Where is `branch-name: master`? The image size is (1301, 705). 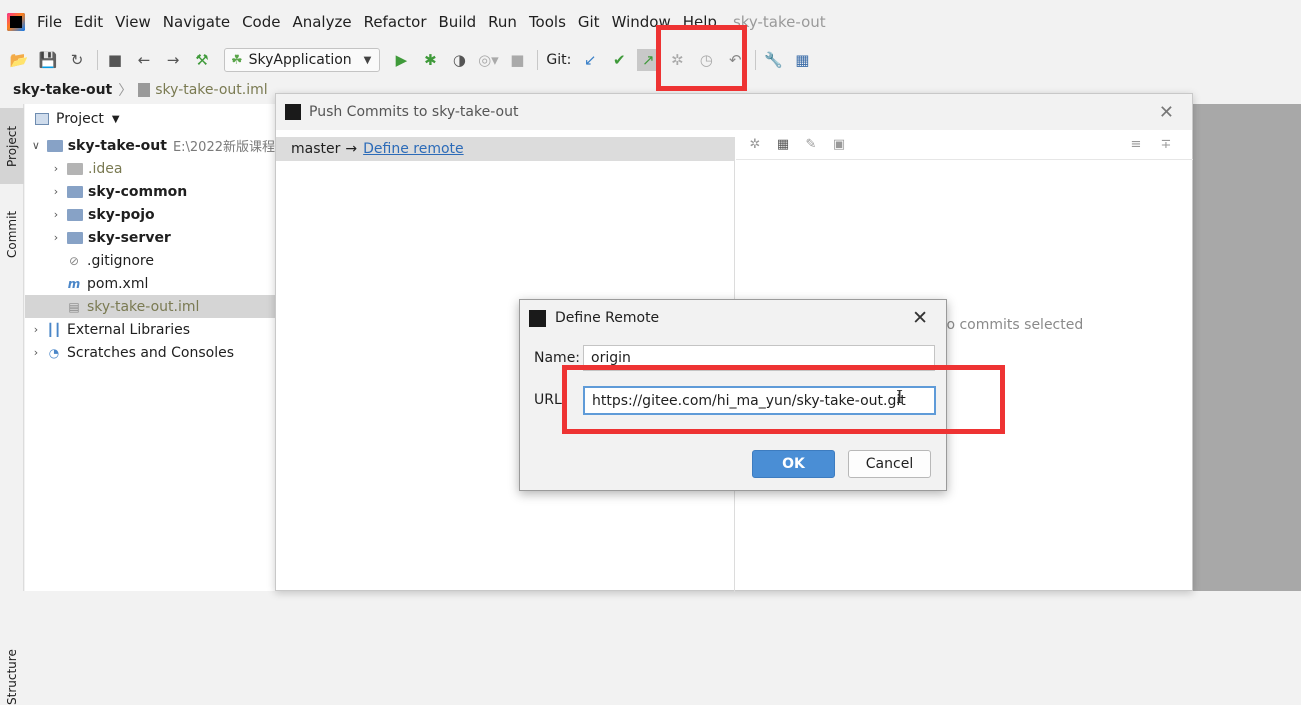
branch-name: master is located at coordinates (316, 149).